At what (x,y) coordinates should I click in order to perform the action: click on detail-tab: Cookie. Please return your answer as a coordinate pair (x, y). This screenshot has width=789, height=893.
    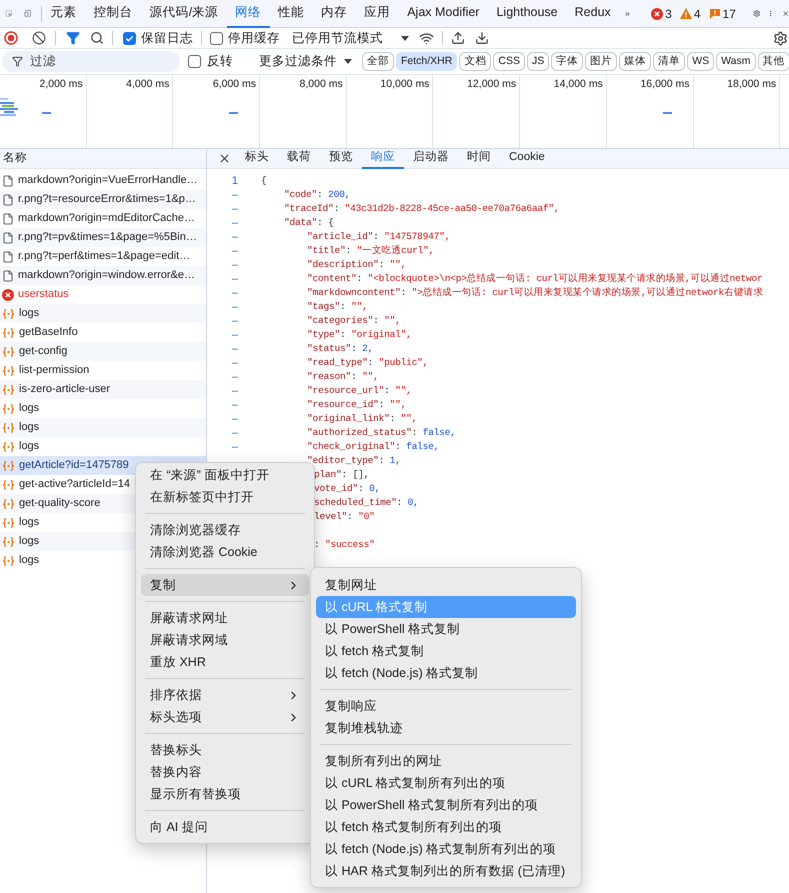
    Looking at the image, I should click on (527, 158).